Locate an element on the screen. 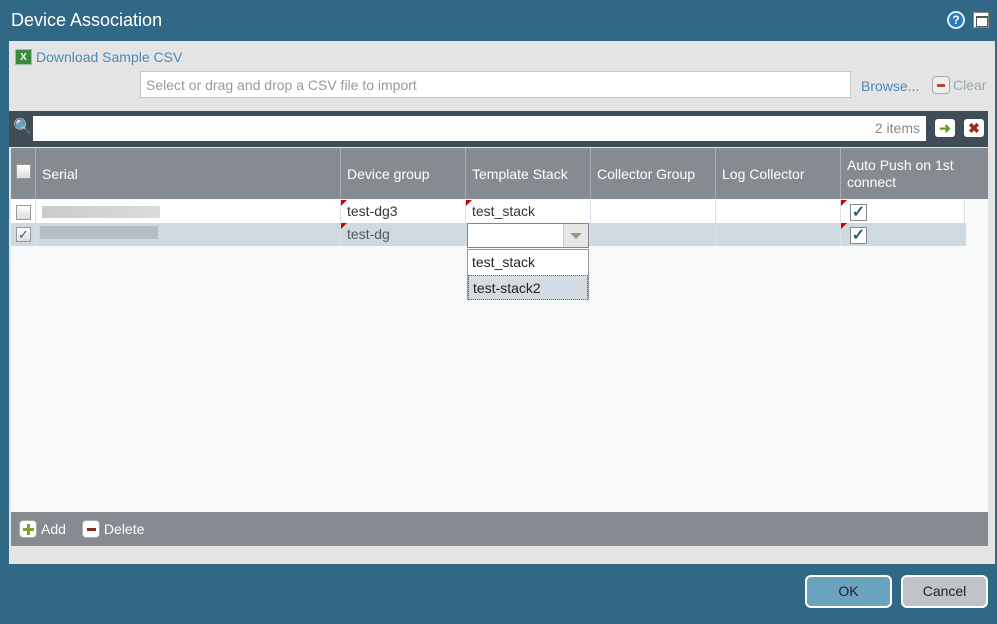 This screenshot has height=624, width=997. template-stack-dropdown-list: test_stack test-stack2 is located at coordinates (528, 274).